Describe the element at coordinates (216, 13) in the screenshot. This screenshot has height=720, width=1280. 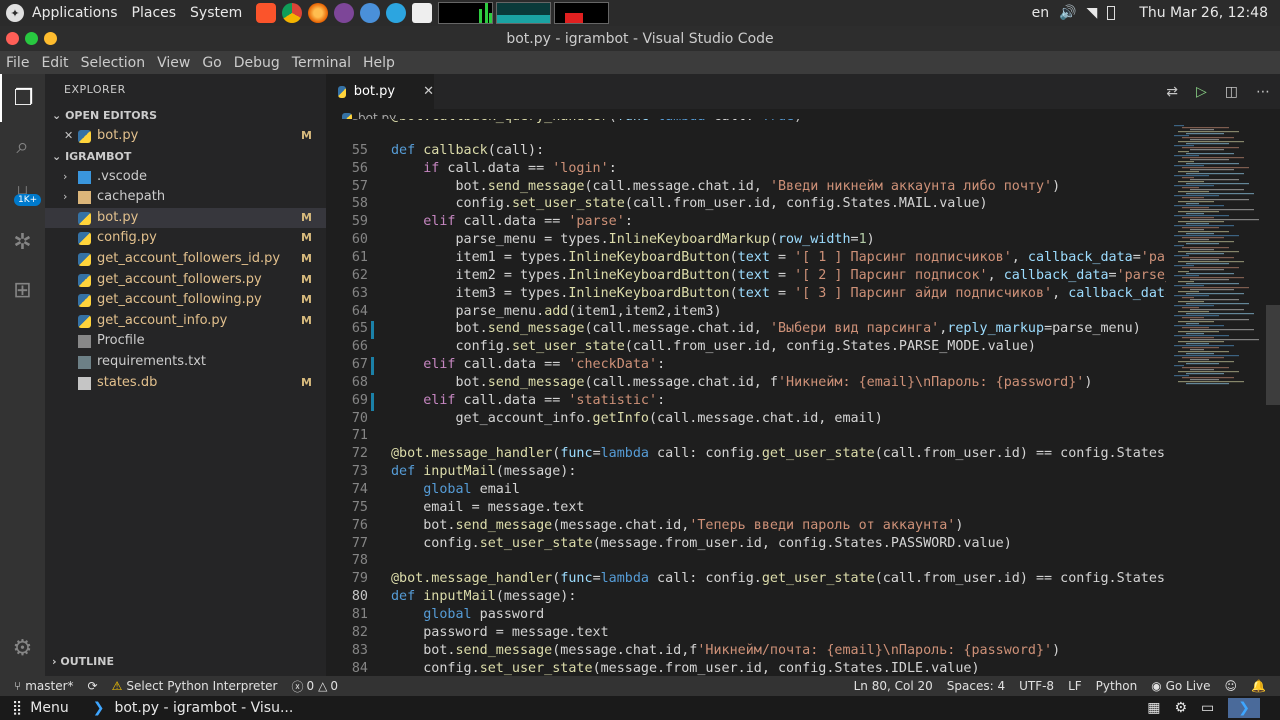
I see `menu-system: System` at that location.